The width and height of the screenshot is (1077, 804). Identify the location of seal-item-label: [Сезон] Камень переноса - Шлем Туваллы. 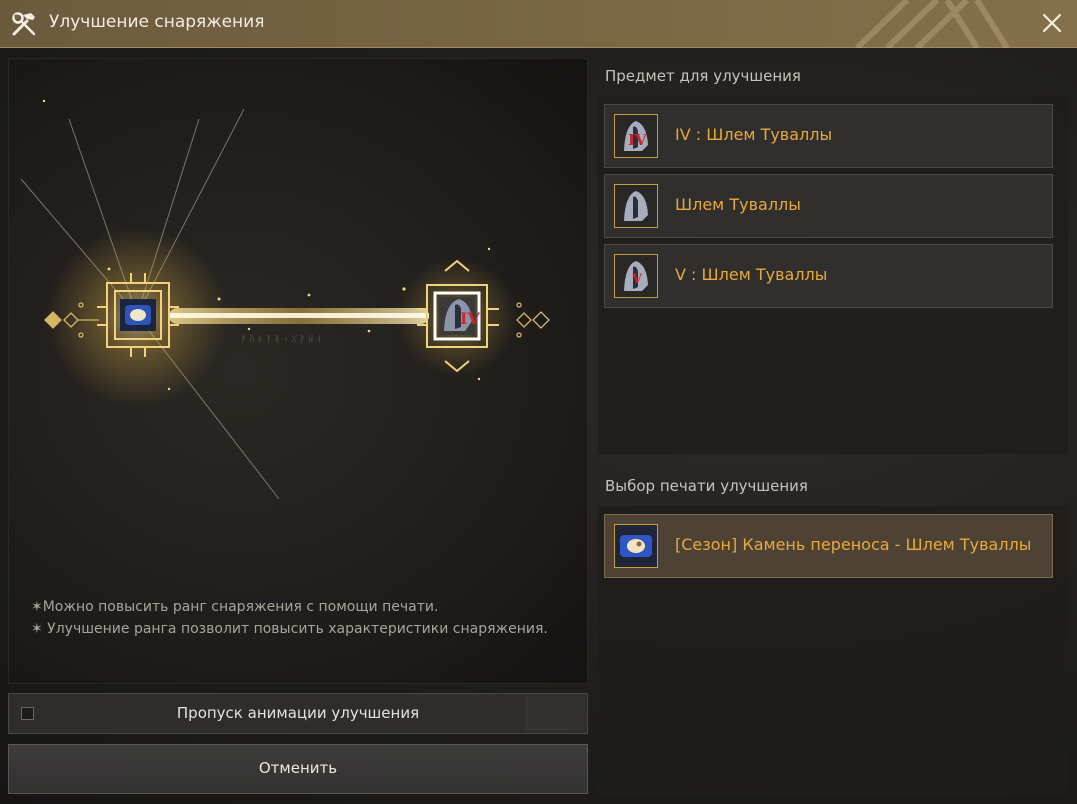
(853, 544).